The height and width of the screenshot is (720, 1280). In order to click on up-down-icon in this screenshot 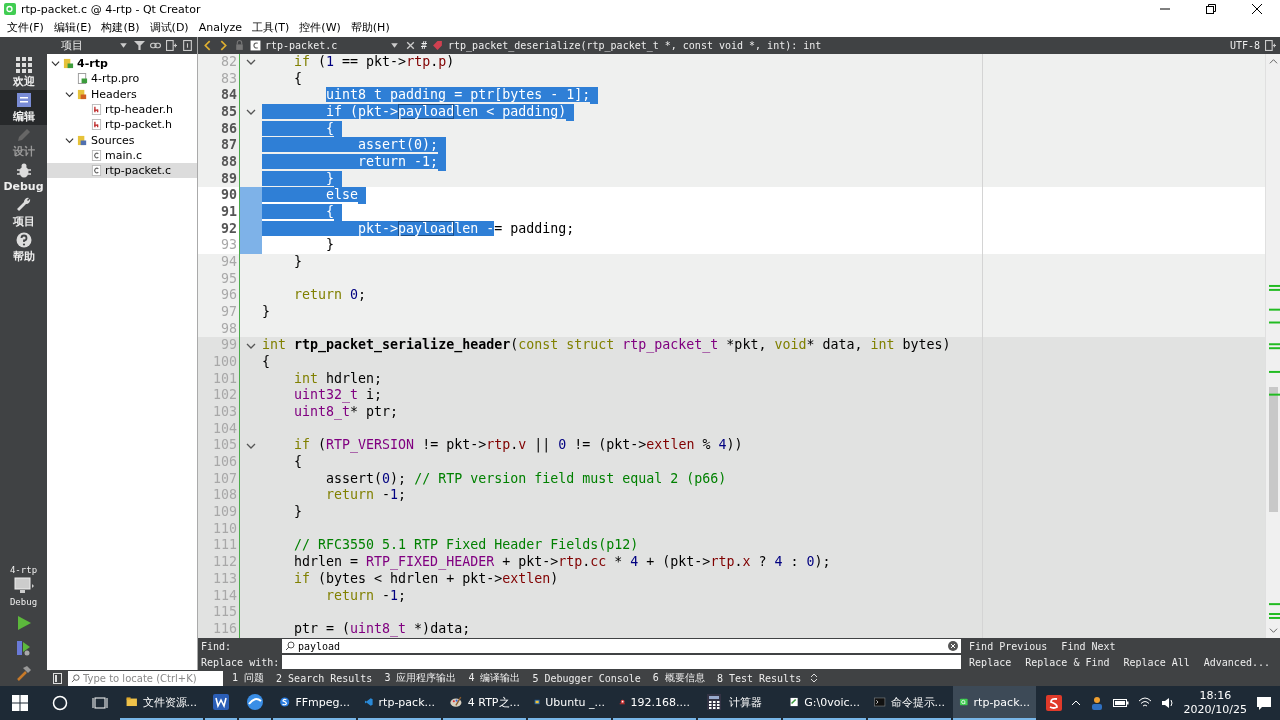, I will do `click(814, 678)`.